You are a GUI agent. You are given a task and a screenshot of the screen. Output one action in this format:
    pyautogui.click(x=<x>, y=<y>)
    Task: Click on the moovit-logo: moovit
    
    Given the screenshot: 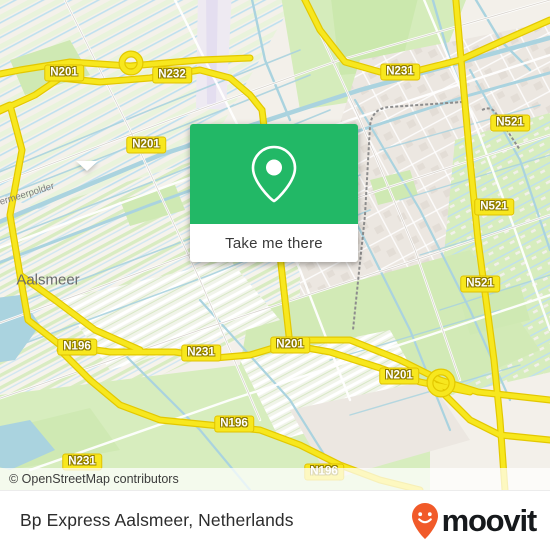 What is the action you would take?
    pyautogui.click(x=474, y=521)
    